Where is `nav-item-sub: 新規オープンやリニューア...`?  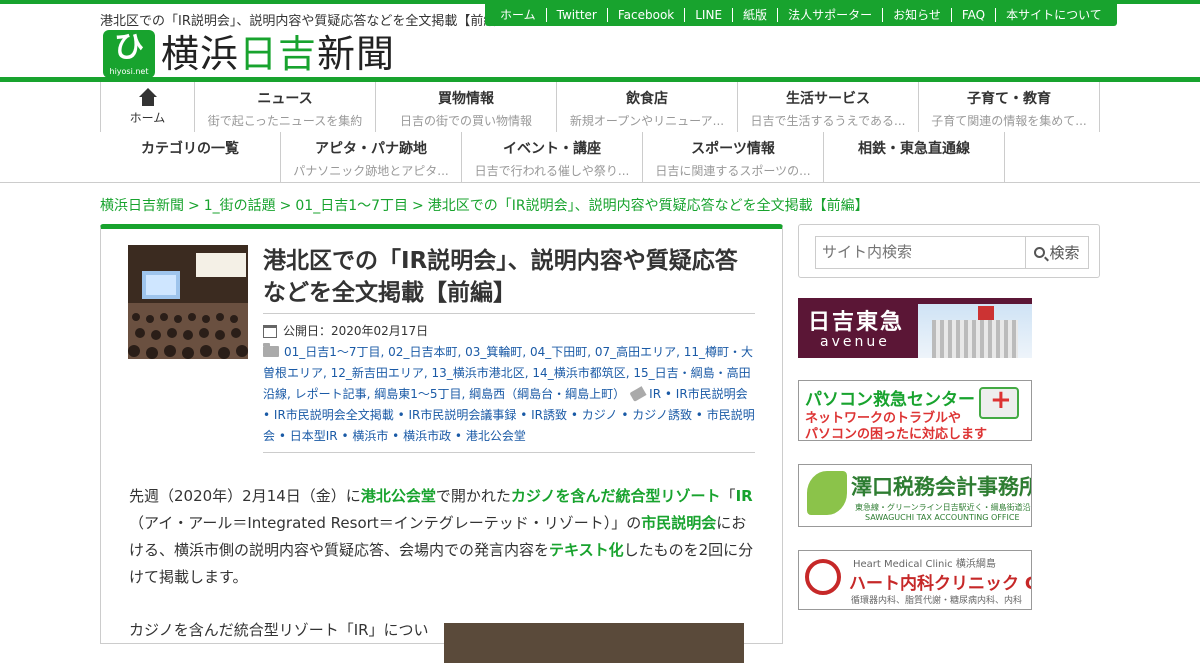
nav-item-sub: 新規オープンやリニューア... is located at coordinates (647, 121).